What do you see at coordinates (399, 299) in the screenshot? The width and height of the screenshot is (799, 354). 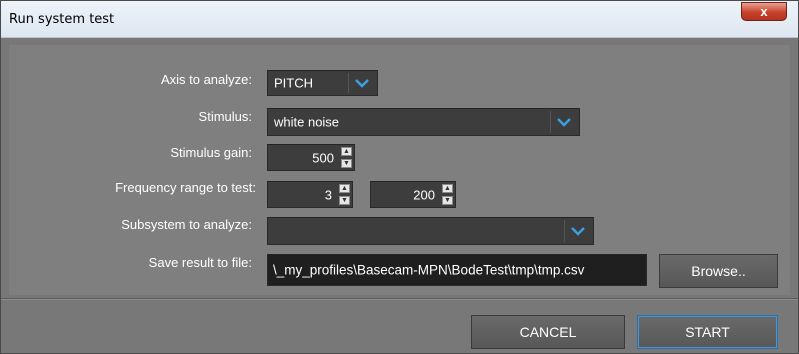 I see `footer-divider-highlight` at bounding box center [399, 299].